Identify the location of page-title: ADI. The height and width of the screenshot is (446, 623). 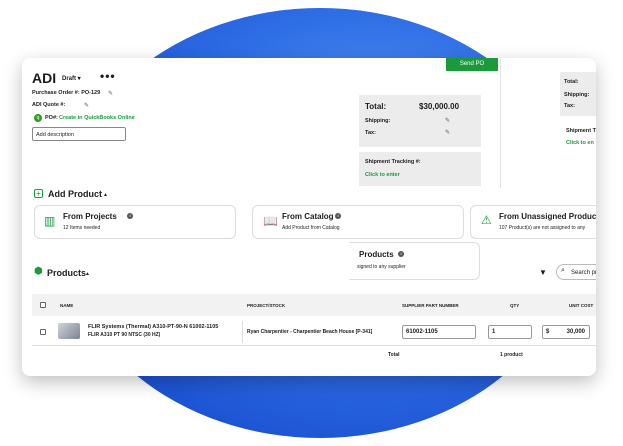
(44, 78).